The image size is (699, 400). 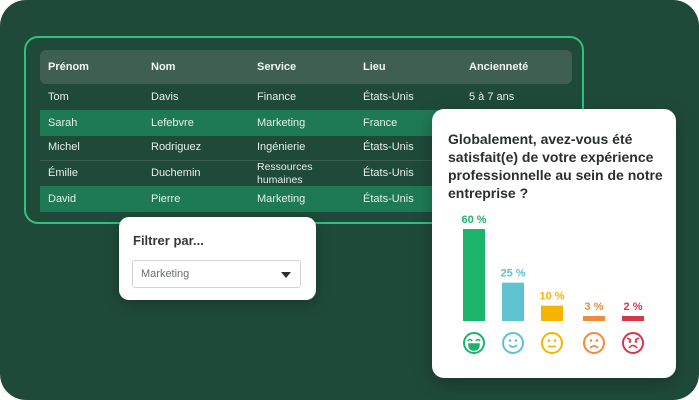 What do you see at coordinates (281, 147) in the screenshot?
I see `cell-service: Ingénierie` at bounding box center [281, 147].